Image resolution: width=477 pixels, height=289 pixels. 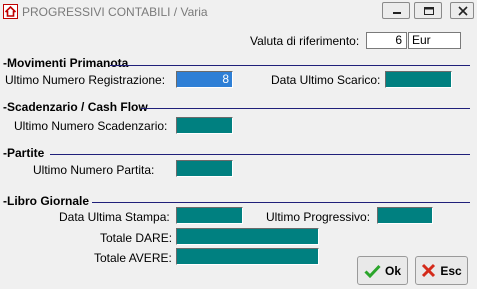 What do you see at coordinates (46, 201) in the screenshot?
I see `section-title-libro-giornale: -Libro Giornale` at bounding box center [46, 201].